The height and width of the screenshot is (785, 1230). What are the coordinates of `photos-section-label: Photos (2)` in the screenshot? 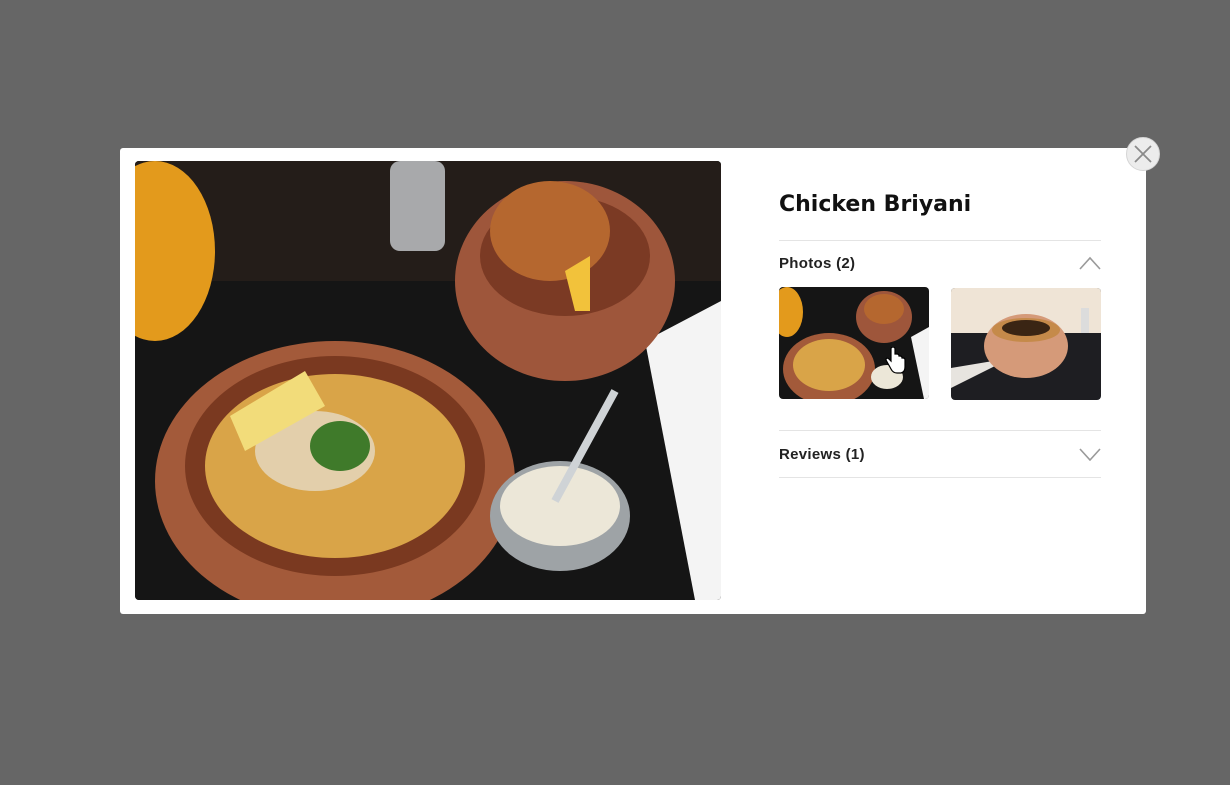 It's located at (817, 263).